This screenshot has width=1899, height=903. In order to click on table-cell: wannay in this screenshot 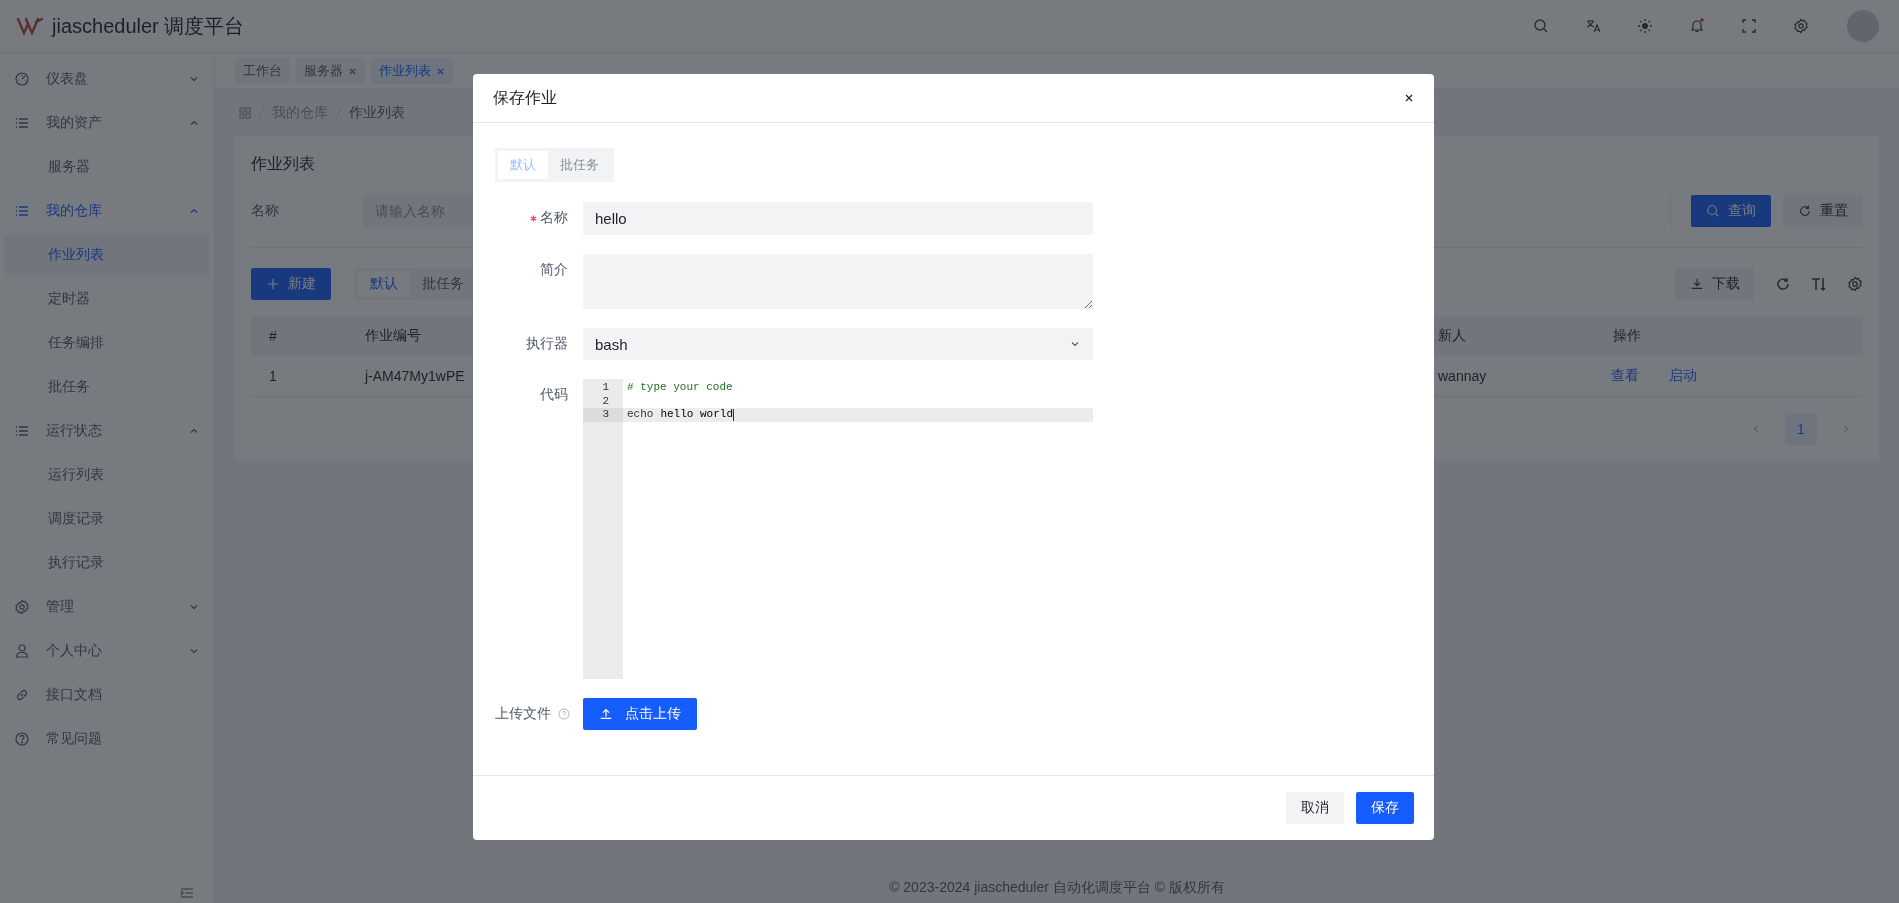, I will do `click(1462, 376)`.